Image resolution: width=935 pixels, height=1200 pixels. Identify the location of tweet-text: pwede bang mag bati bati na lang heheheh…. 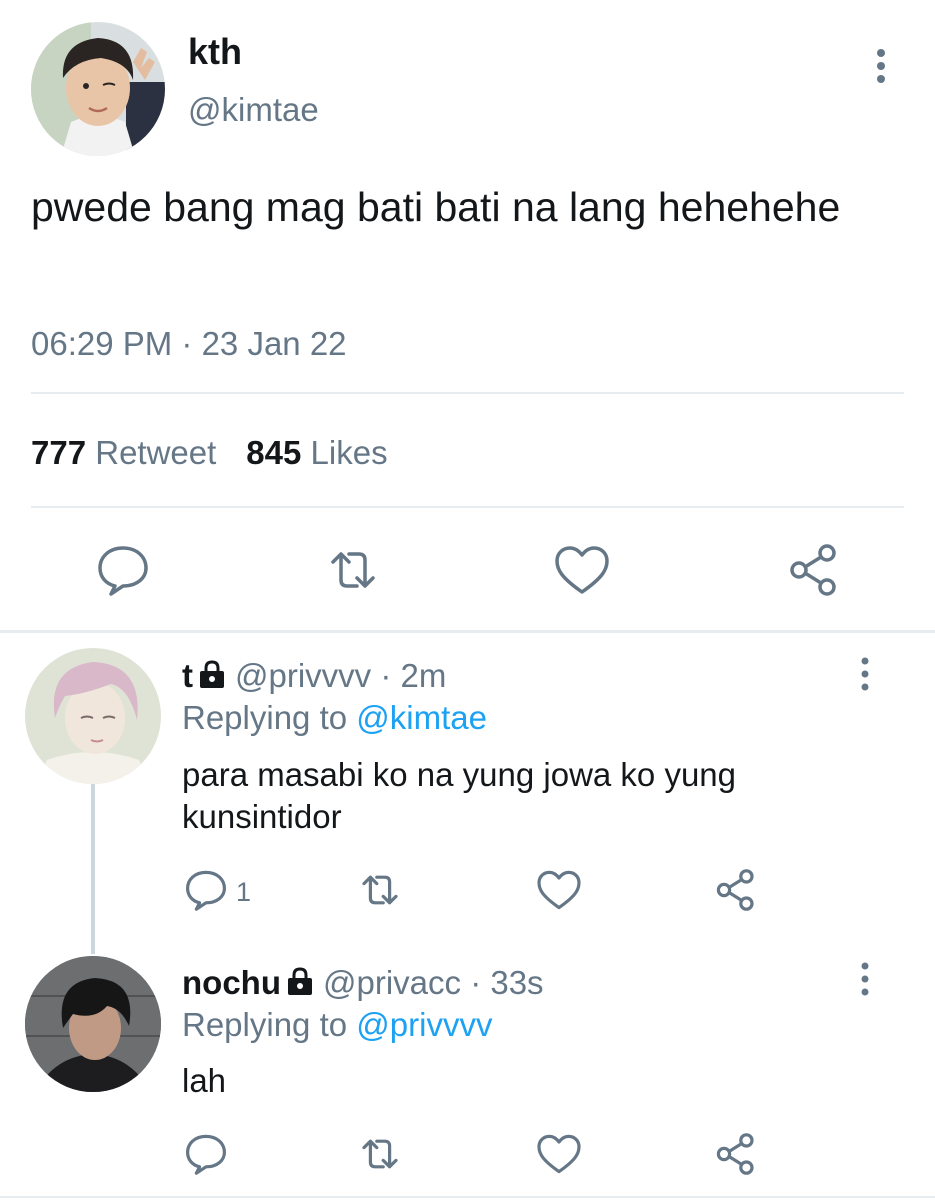
(436, 207).